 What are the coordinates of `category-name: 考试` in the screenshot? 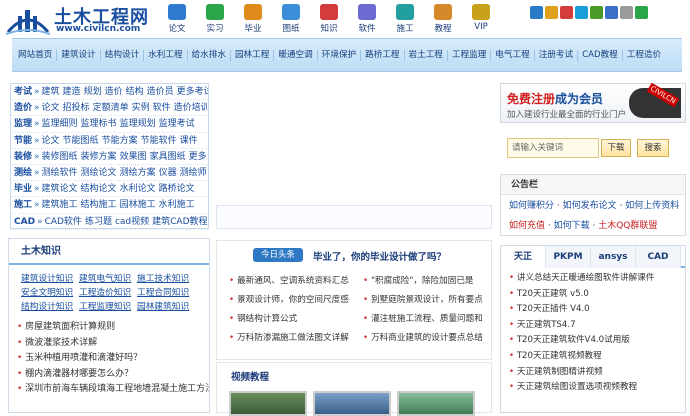 It's located at (23, 92).